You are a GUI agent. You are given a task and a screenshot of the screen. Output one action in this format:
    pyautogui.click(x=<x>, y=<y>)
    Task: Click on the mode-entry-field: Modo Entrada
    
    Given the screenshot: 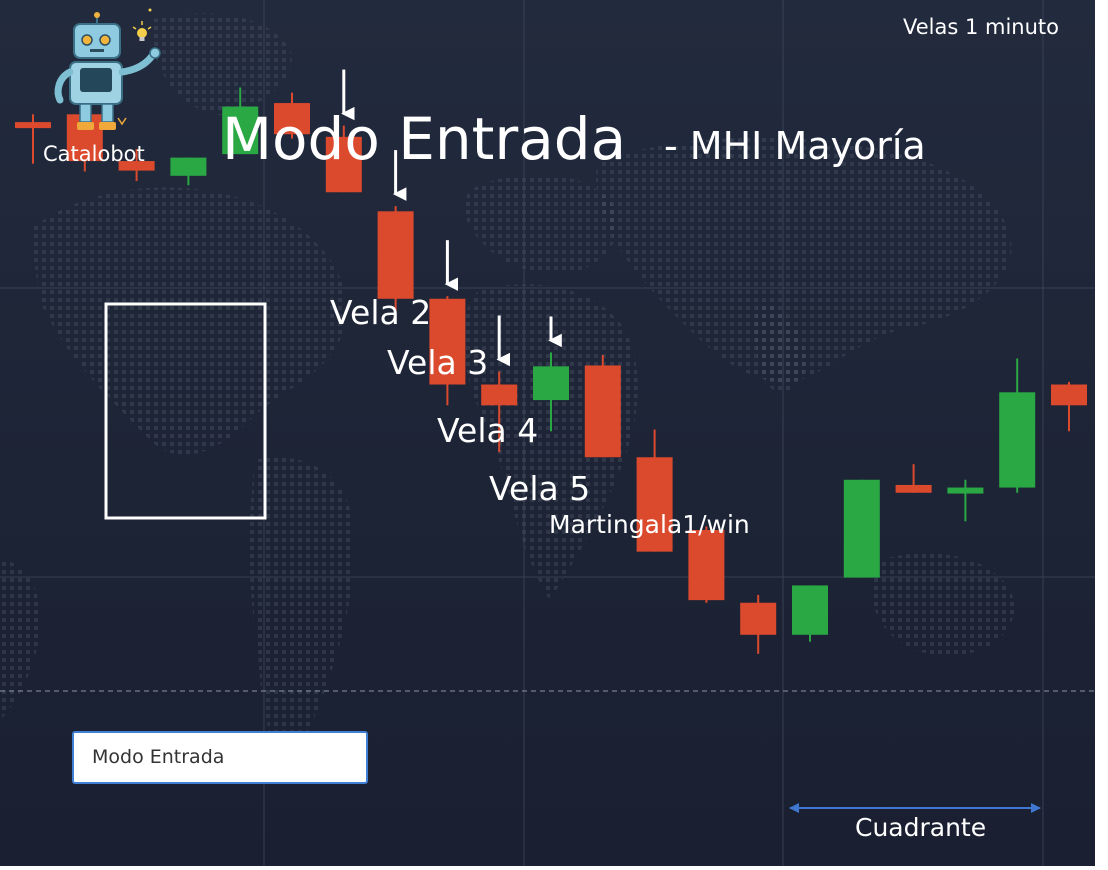 What is the action you would take?
    pyautogui.click(x=220, y=757)
    